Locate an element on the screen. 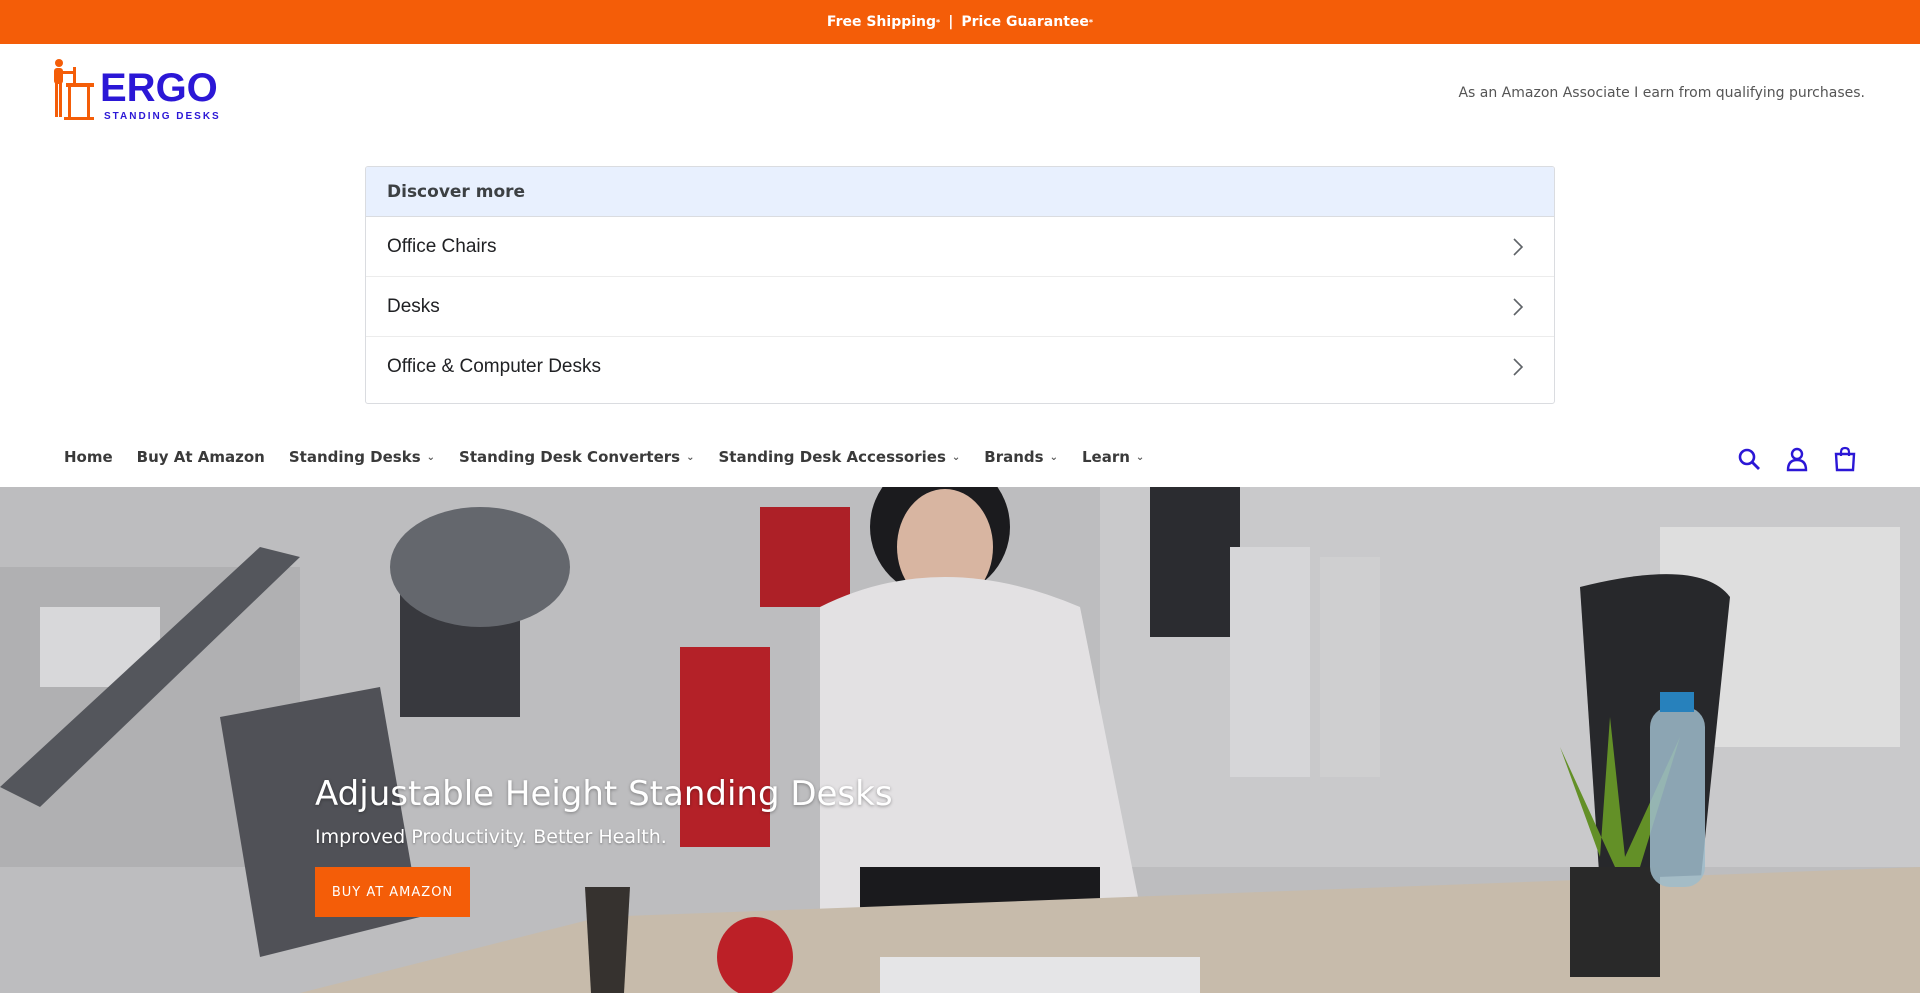 The image size is (1920, 993). hero-title: Adjustable Height Standing Desks is located at coordinates (604, 794).